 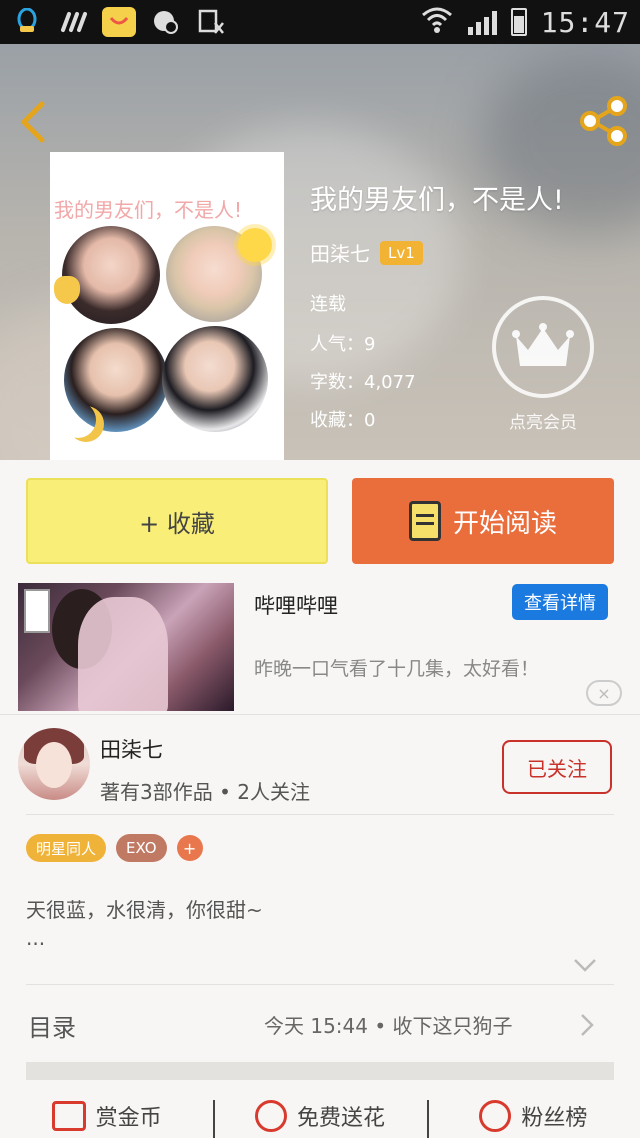 I want to click on clock: 15:47, so click(x=585, y=22).